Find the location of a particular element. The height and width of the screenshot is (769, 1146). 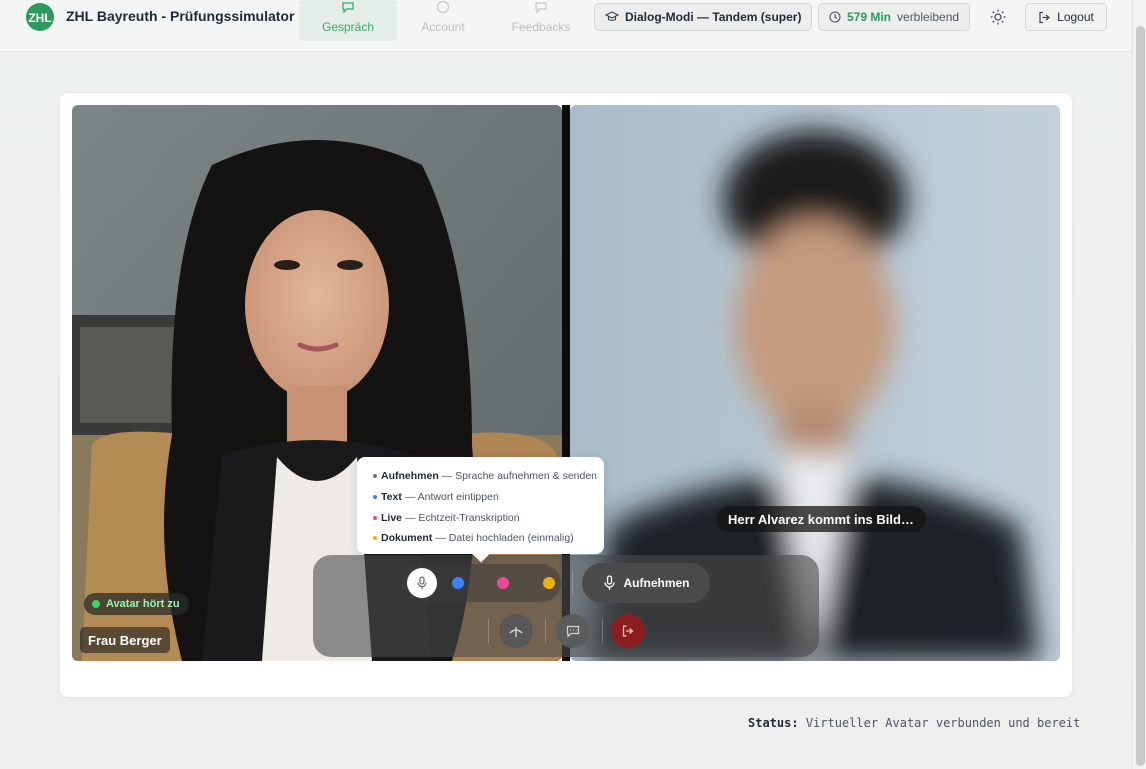

tab-label: Feedbacks is located at coordinates (541, 27).